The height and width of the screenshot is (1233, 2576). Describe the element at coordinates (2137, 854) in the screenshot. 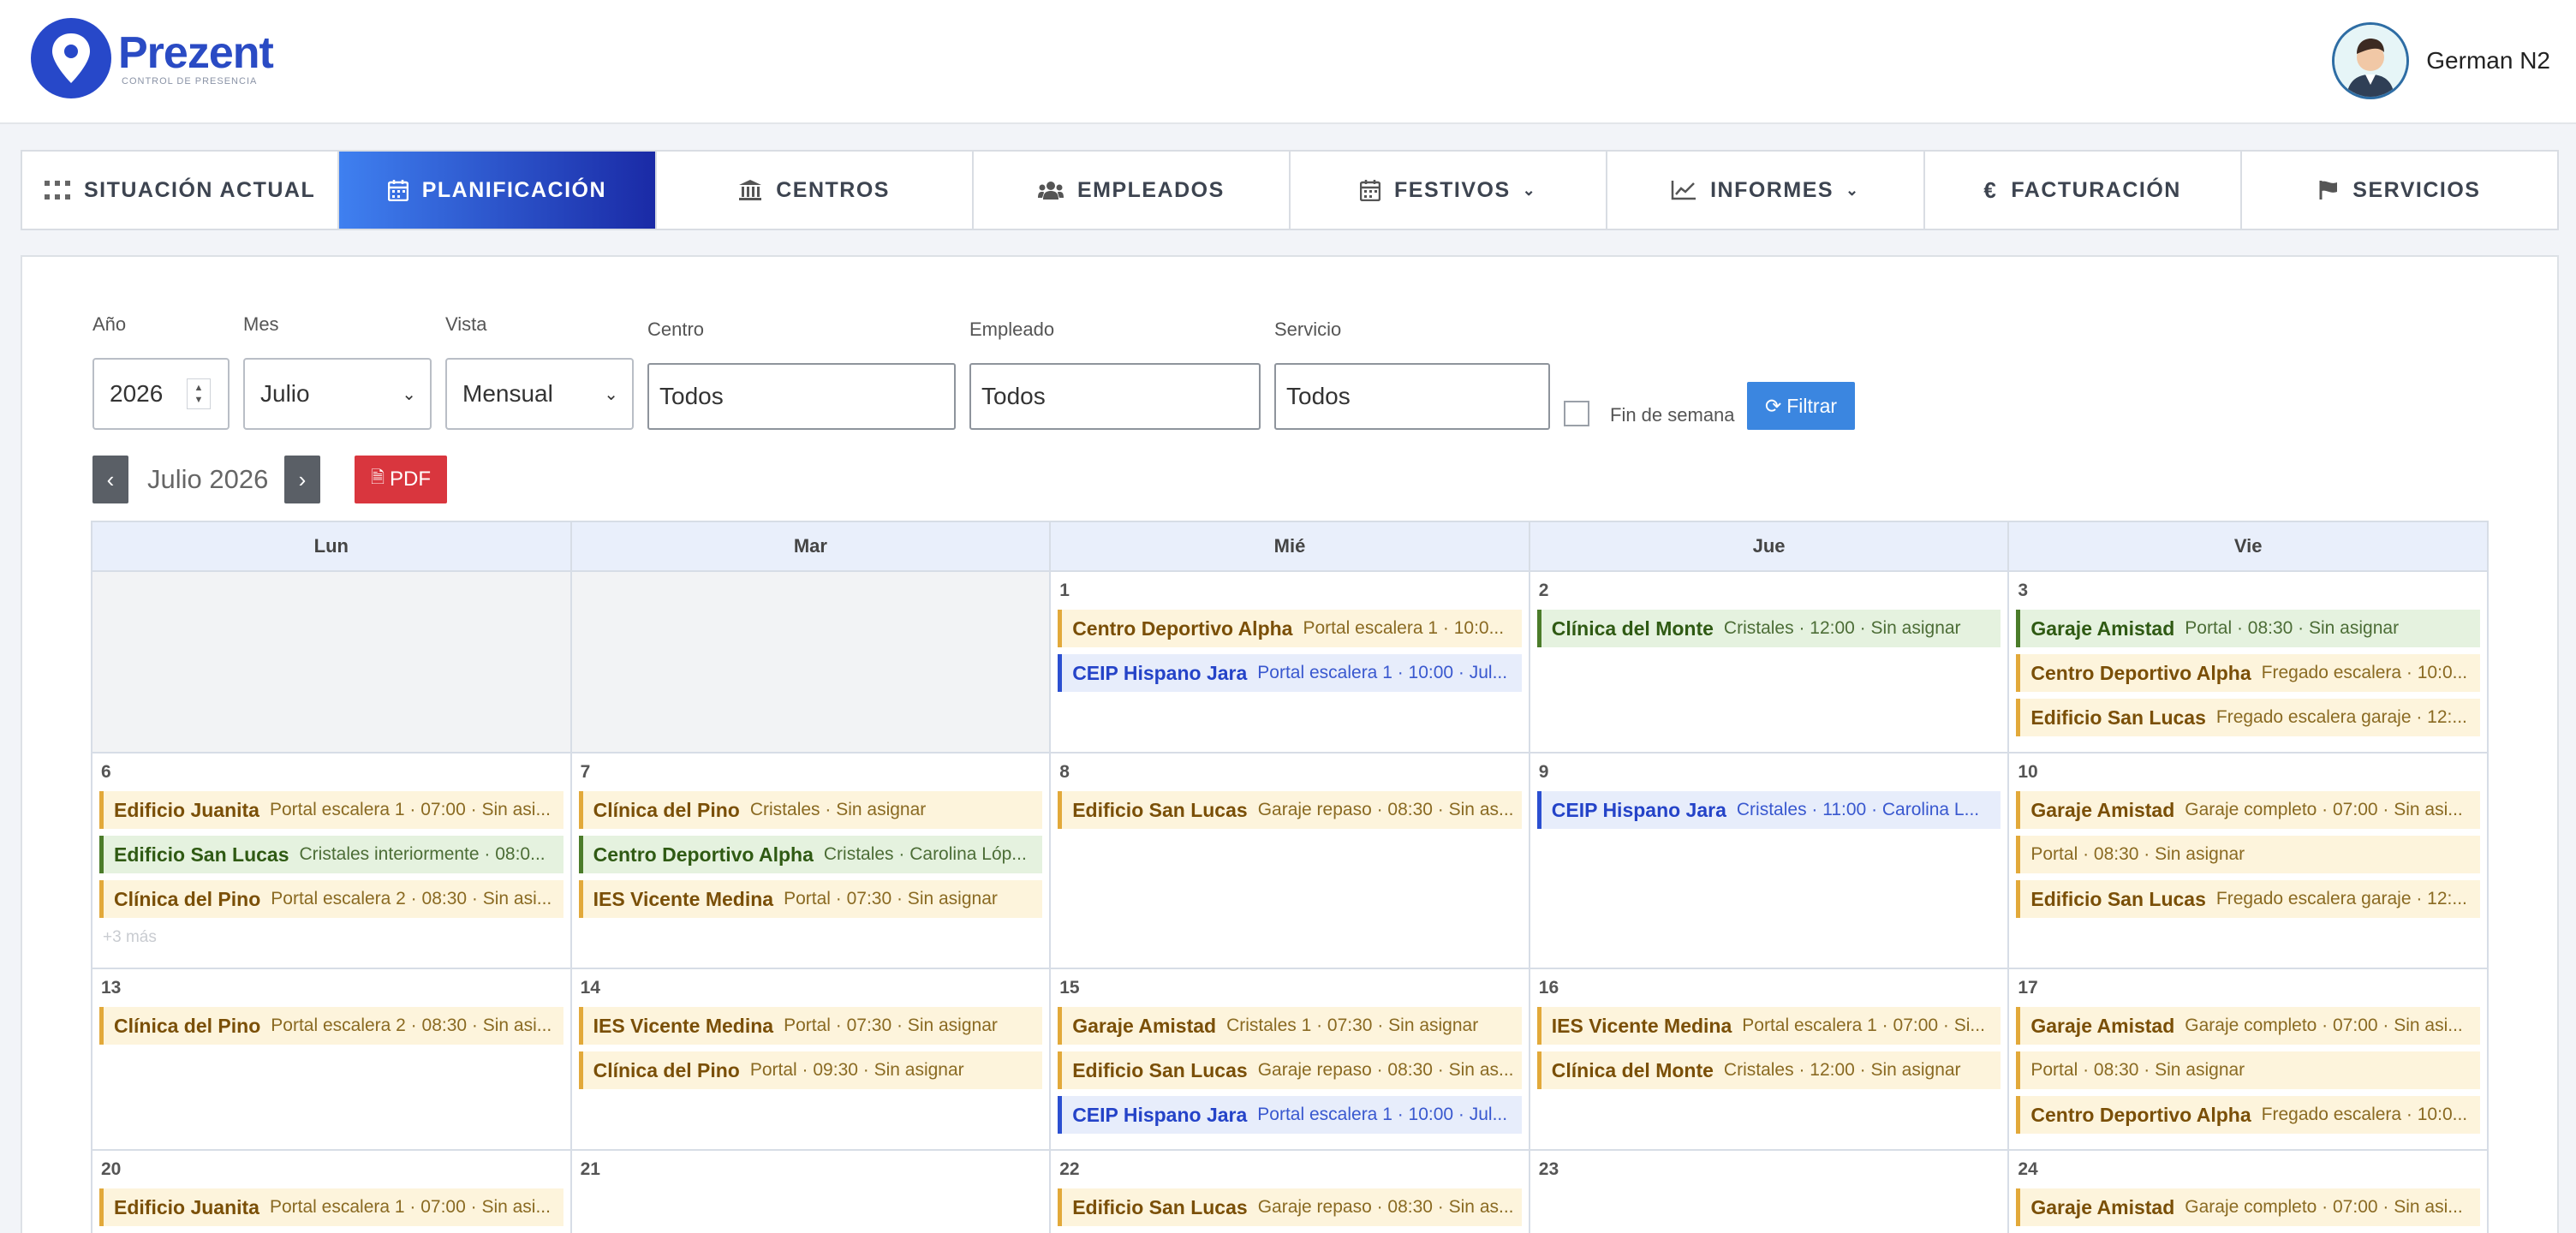

I see `event-detail: Portal · 08:30 · Sin asignar` at that location.